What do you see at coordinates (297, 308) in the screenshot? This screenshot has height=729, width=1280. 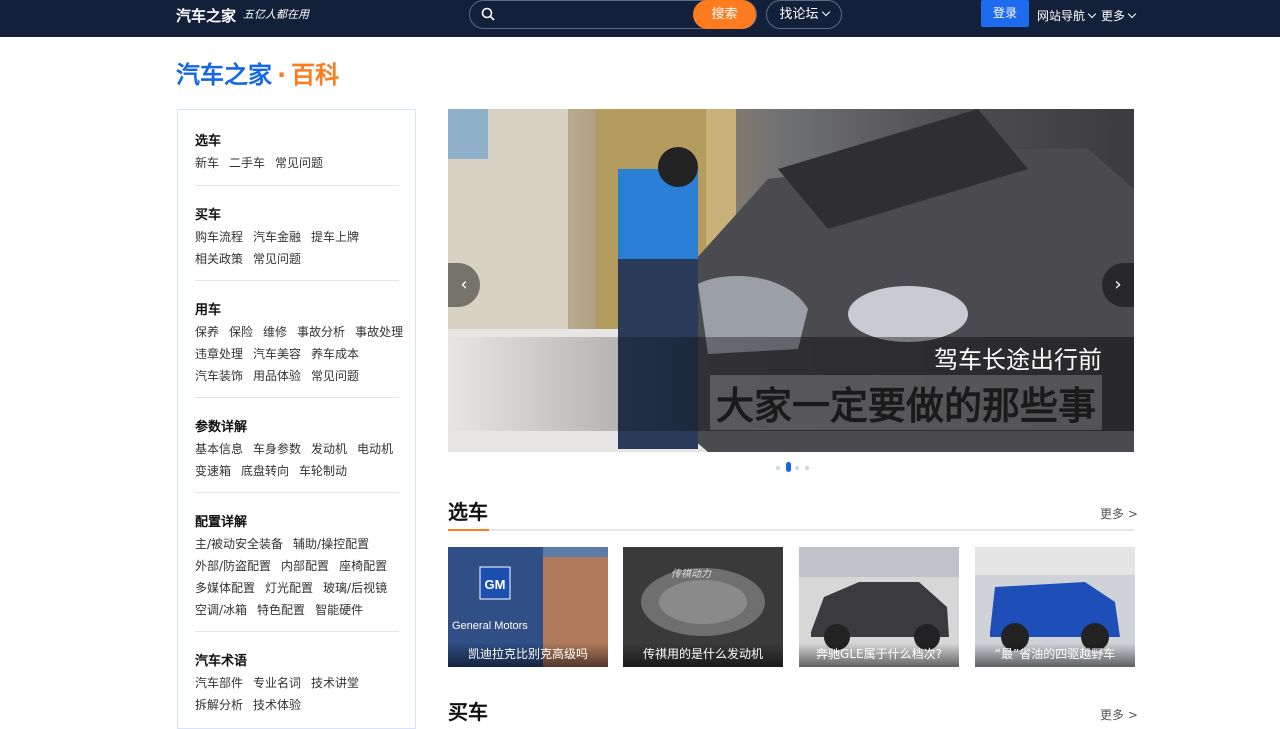 I see `sidebar-section-title: 用车` at bounding box center [297, 308].